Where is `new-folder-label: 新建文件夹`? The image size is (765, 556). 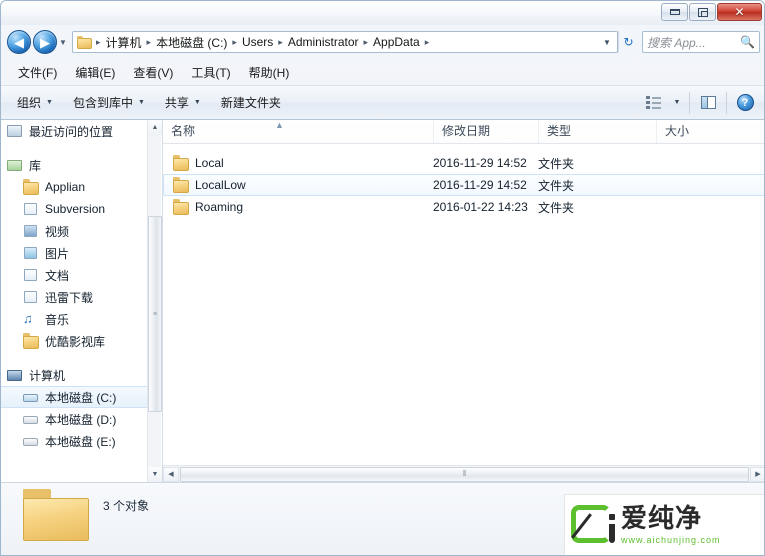 new-folder-label: 新建文件夹 is located at coordinates (250, 103).